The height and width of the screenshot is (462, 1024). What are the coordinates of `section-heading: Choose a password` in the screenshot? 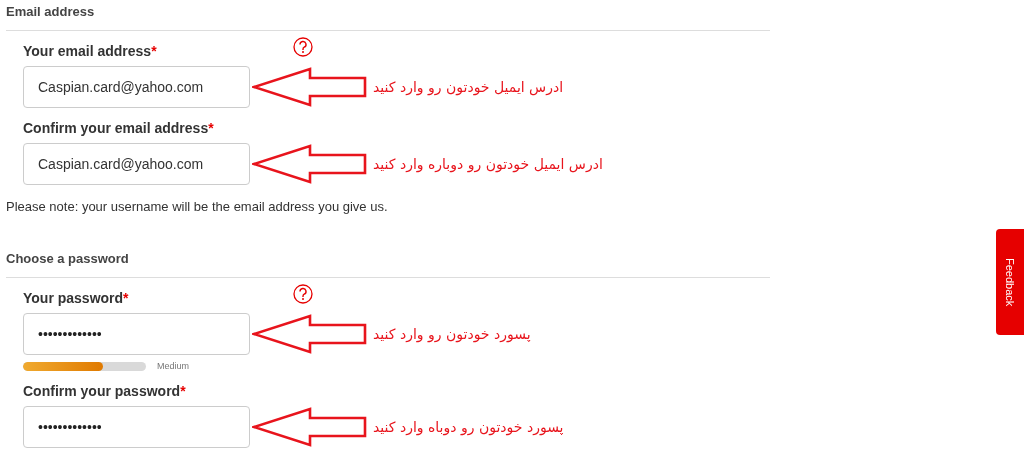 It's located at (388, 263).